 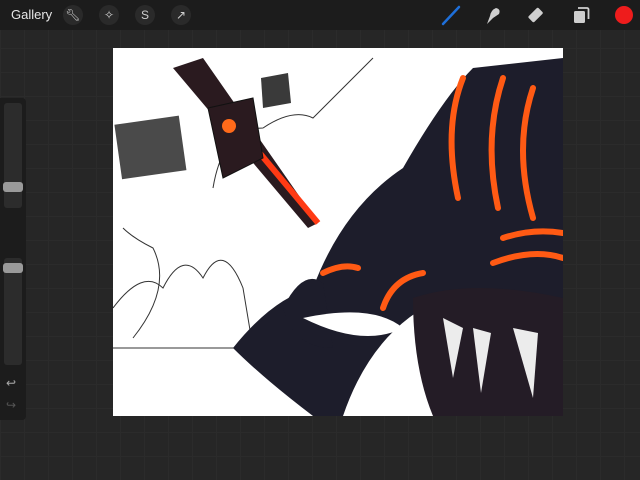 I want to click on opacity-slider, so click(x=13, y=311).